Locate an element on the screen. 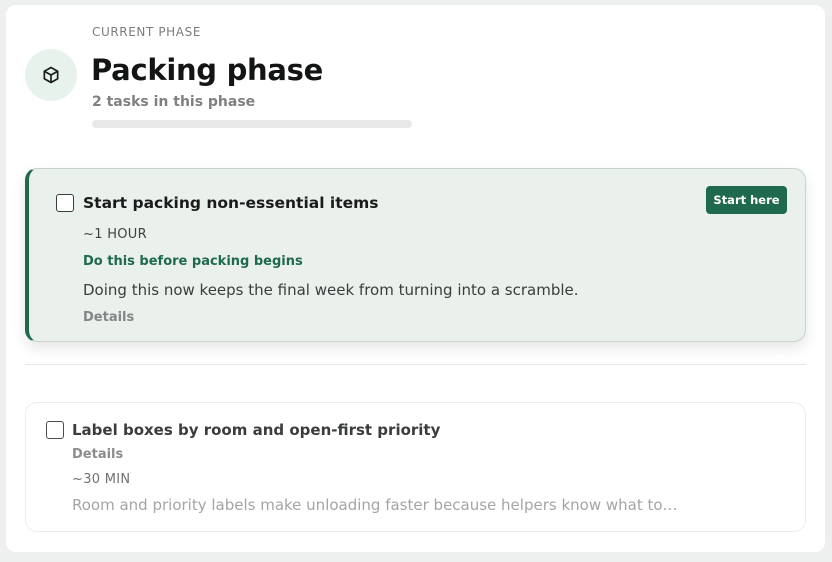 The width and height of the screenshot is (832, 562). start-here-button: Start here is located at coordinates (746, 200).